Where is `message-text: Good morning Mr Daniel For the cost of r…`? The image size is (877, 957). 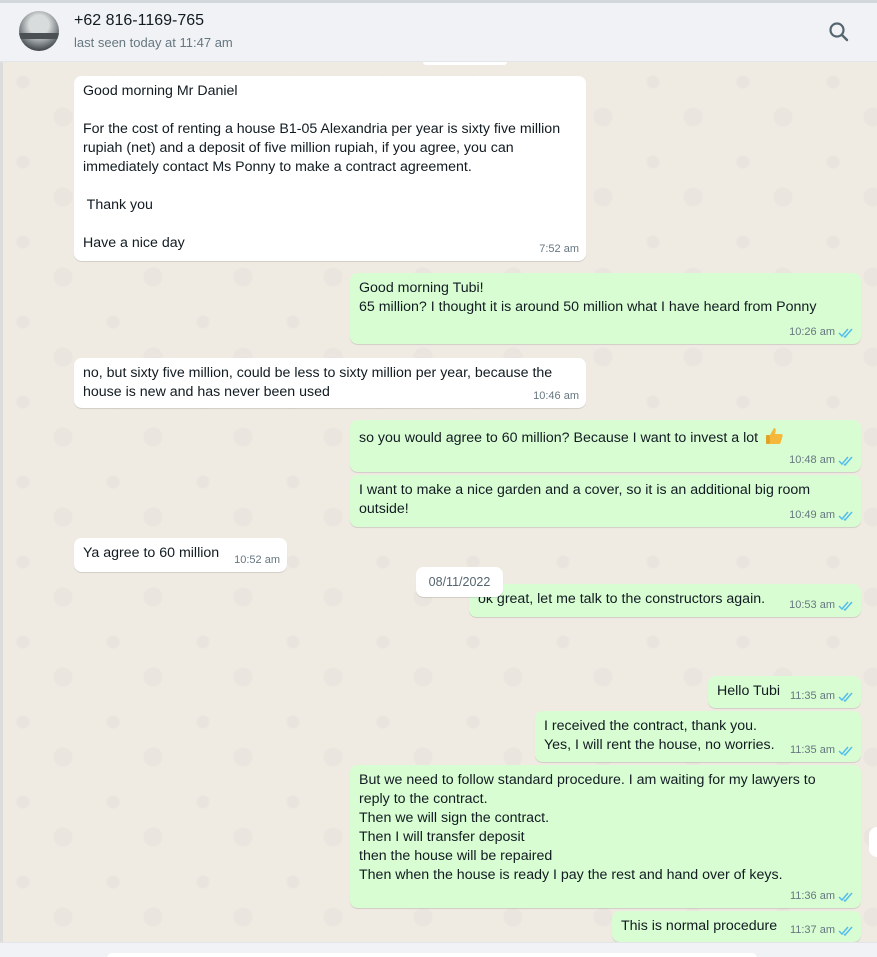 message-text: Good morning Mr Daniel For the cost of r… is located at coordinates (322, 167).